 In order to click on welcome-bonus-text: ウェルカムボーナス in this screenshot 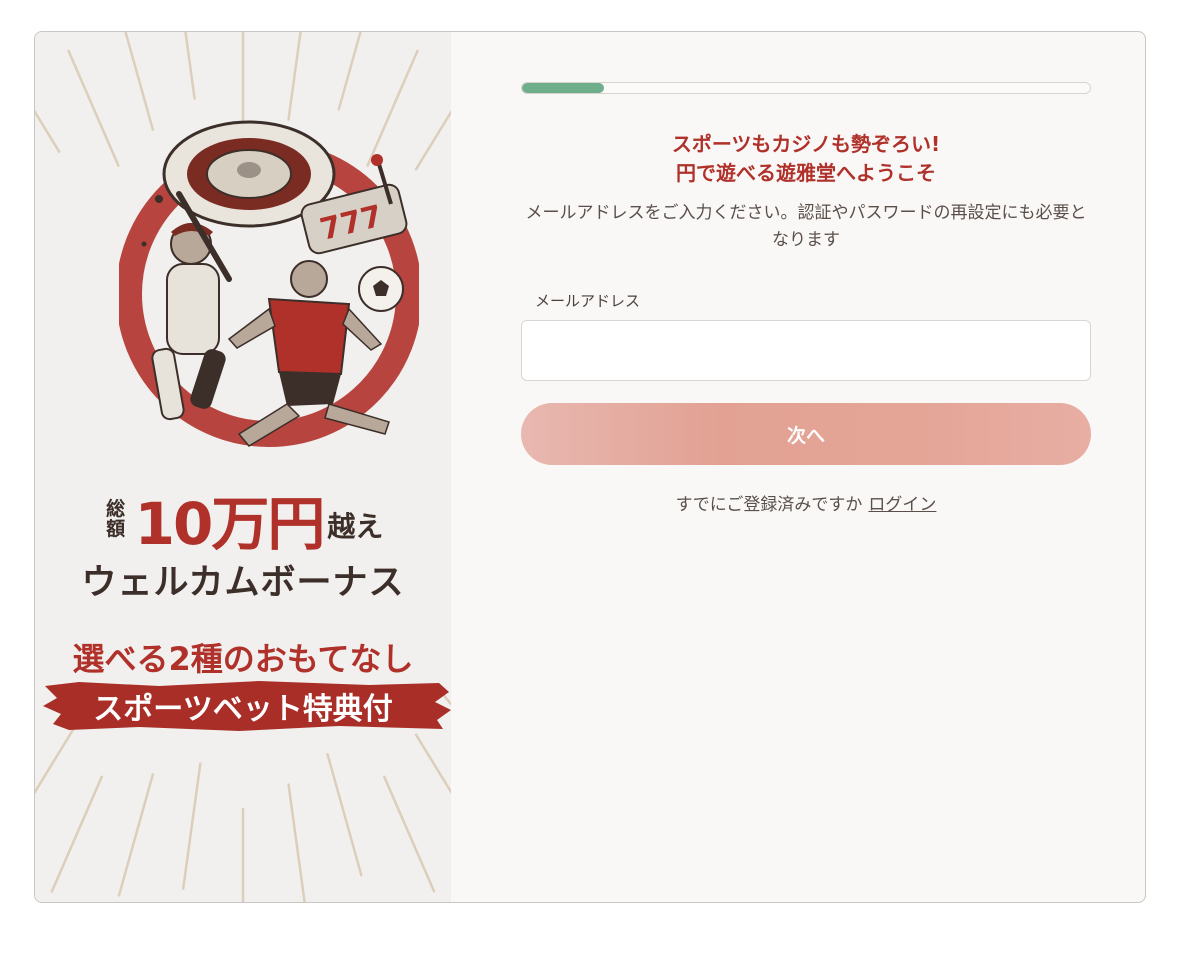, I will do `click(243, 583)`.